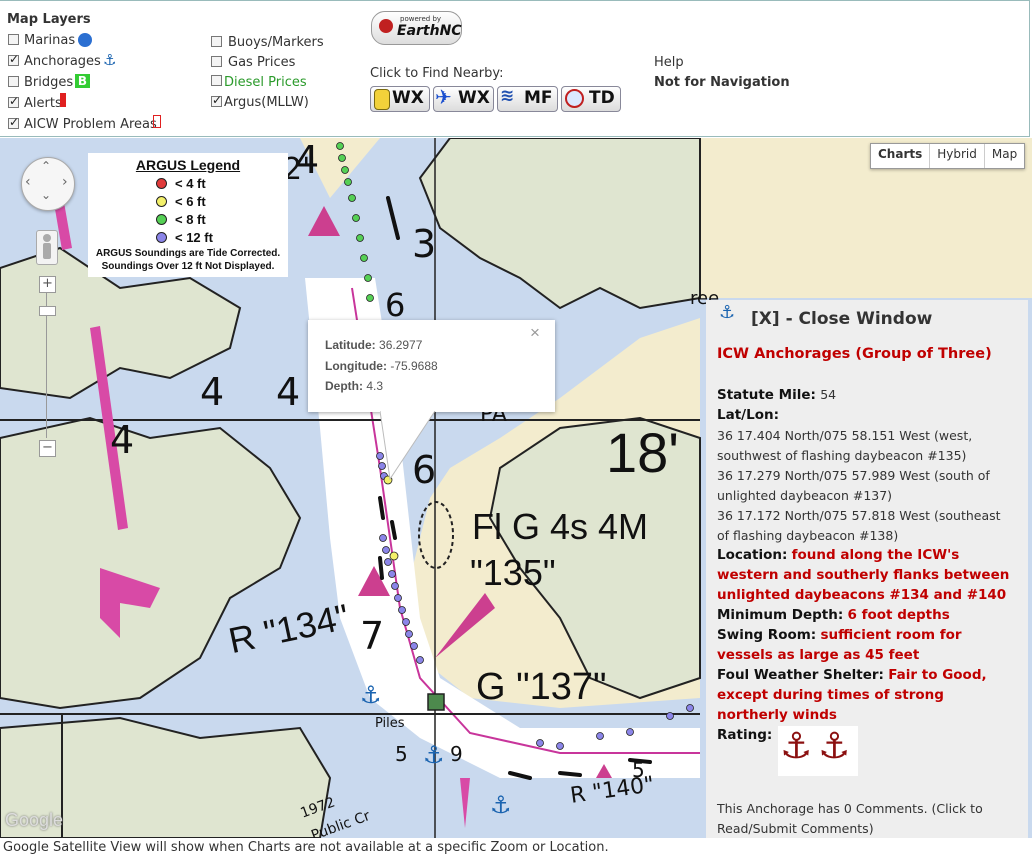  I want to click on zoom-slider-handle, so click(47, 311).